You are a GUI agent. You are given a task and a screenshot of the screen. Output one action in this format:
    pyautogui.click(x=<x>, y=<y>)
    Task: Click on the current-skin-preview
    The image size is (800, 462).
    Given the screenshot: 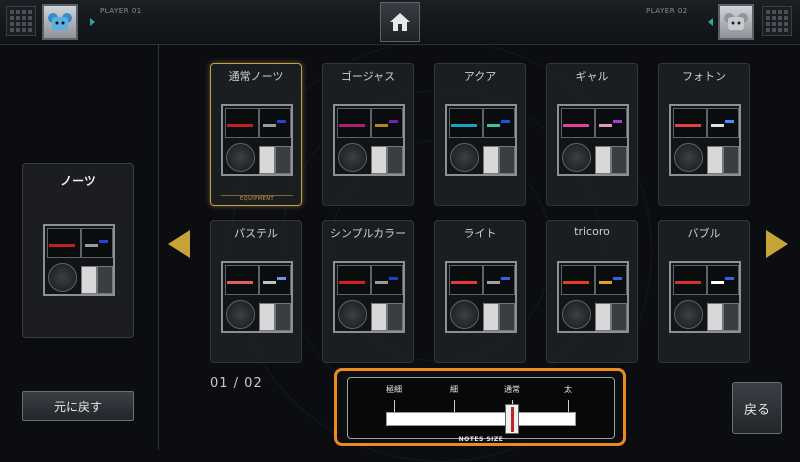 What is the action you would take?
    pyautogui.click(x=79, y=260)
    